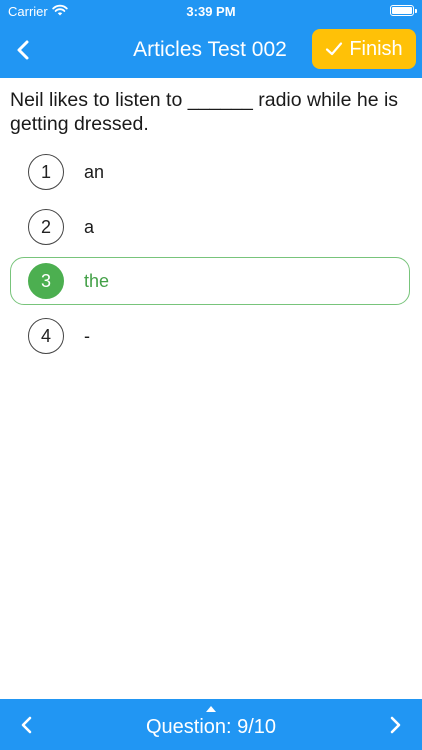 Image resolution: width=422 pixels, height=750 pixels. I want to click on option-number: 2, so click(46, 227).